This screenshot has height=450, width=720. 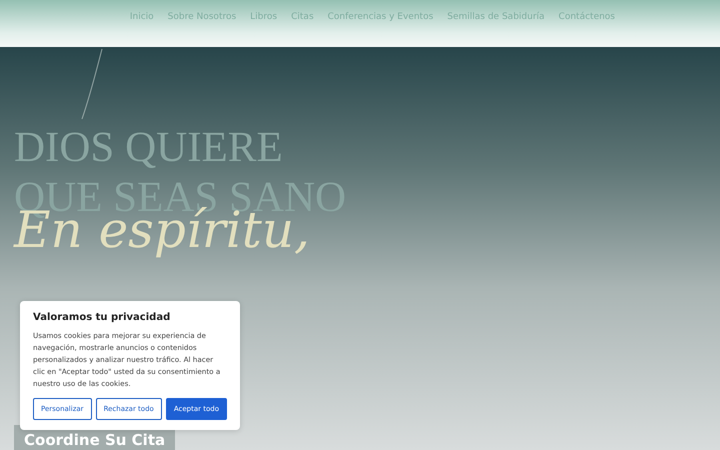 What do you see at coordinates (302, 18) in the screenshot?
I see `nav-link: Citas` at bounding box center [302, 18].